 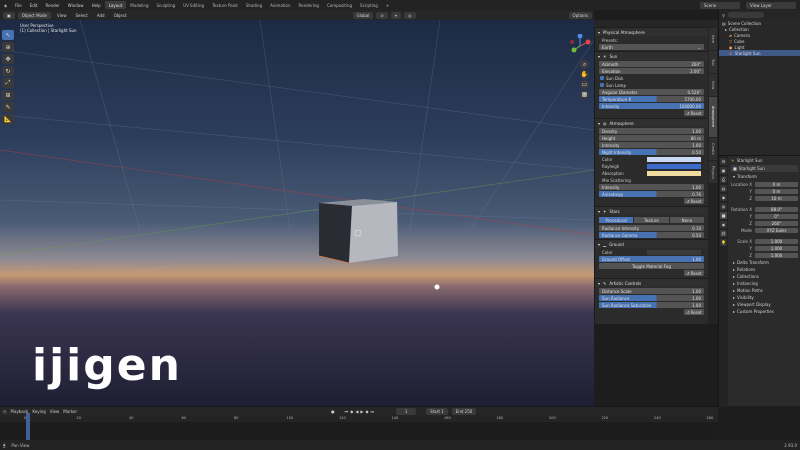 I want to click on ortho-grid-icon: ▦, so click(x=584, y=94).